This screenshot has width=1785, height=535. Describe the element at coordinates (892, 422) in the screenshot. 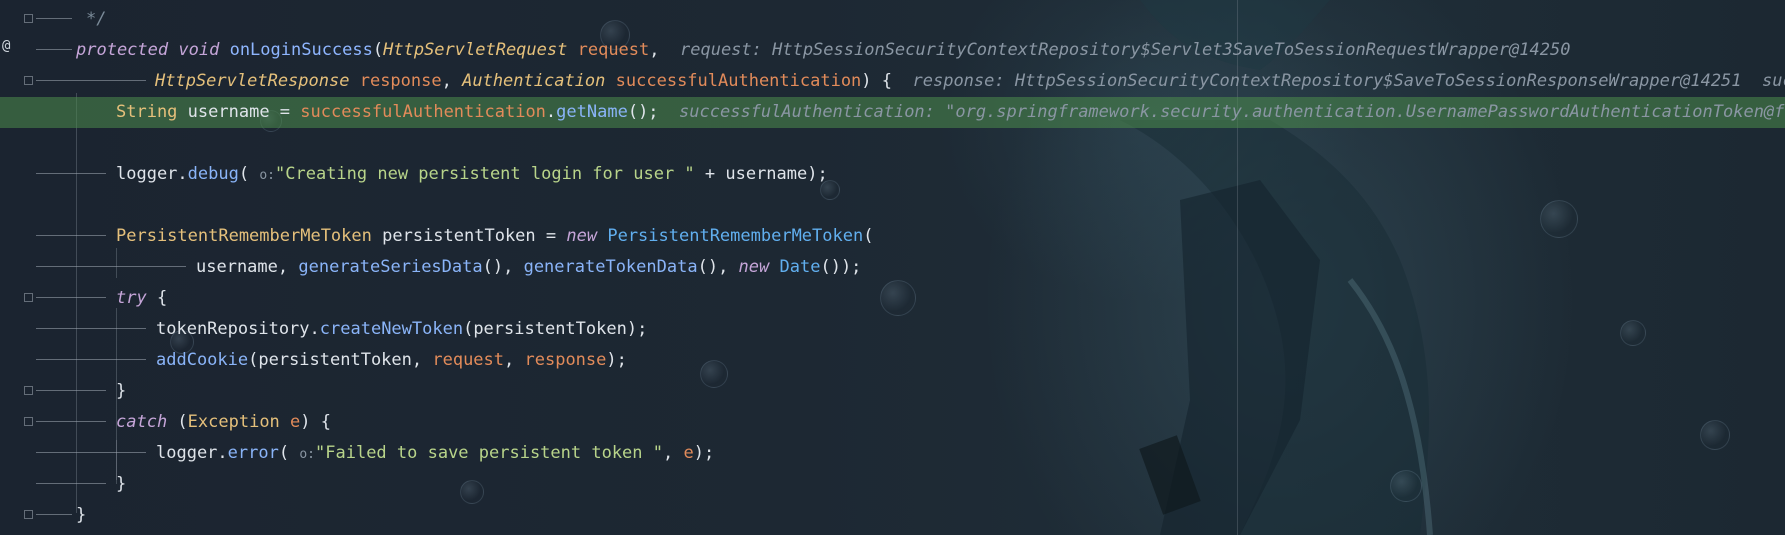

I see `code-line: catch (Exception e) {` at that location.